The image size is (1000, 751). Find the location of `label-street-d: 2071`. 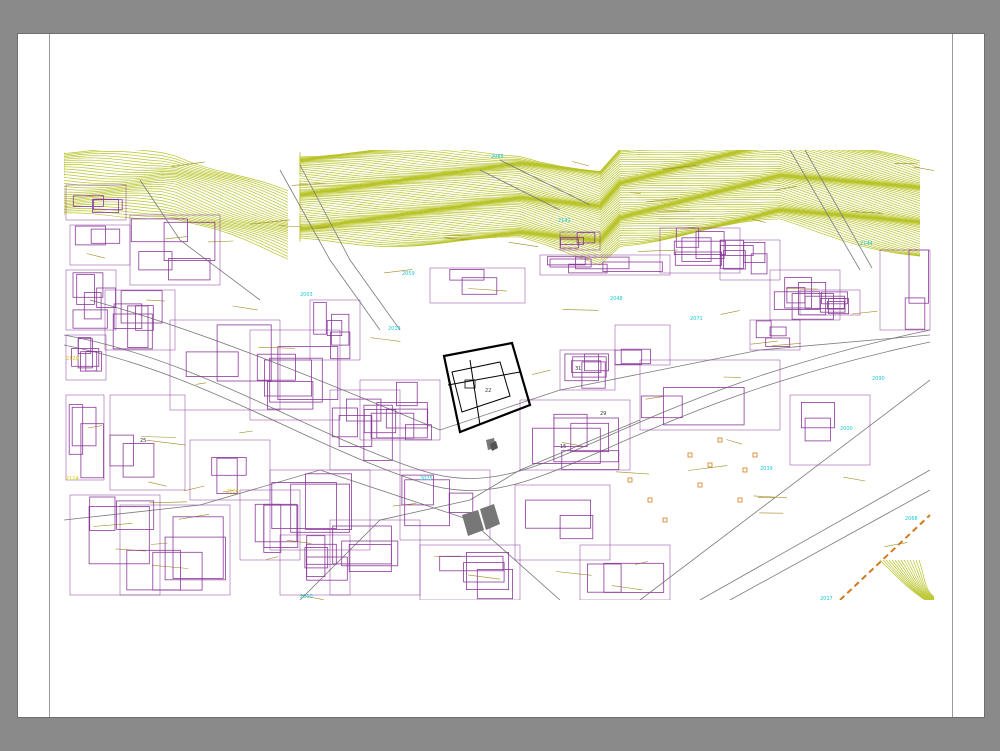

label-street-d: 2071 is located at coordinates (696, 319).